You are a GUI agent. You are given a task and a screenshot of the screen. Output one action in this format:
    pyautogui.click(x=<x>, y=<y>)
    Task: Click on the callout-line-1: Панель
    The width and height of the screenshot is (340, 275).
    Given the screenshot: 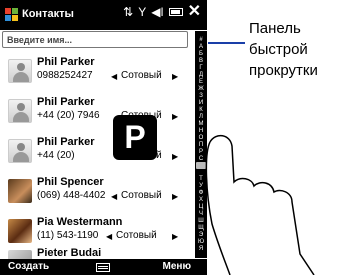 What is the action you would take?
    pyautogui.click(x=275, y=28)
    